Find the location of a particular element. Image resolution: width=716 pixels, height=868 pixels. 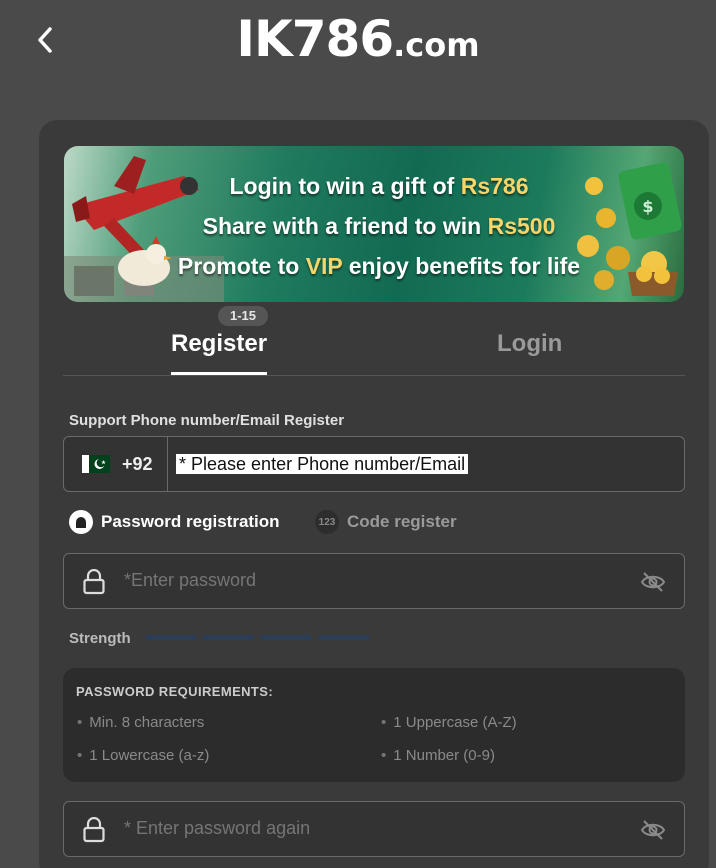

country-code: +92 is located at coordinates (137, 463).